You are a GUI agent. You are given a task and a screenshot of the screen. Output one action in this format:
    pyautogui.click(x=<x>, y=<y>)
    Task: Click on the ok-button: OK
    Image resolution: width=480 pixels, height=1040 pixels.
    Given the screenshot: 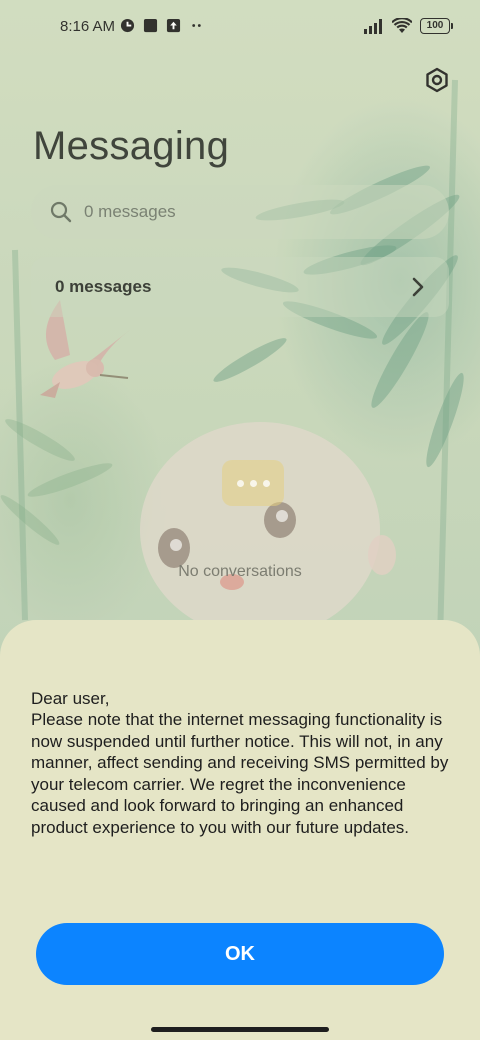 What is the action you would take?
    pyautogui.click(x=240, y=954)
    